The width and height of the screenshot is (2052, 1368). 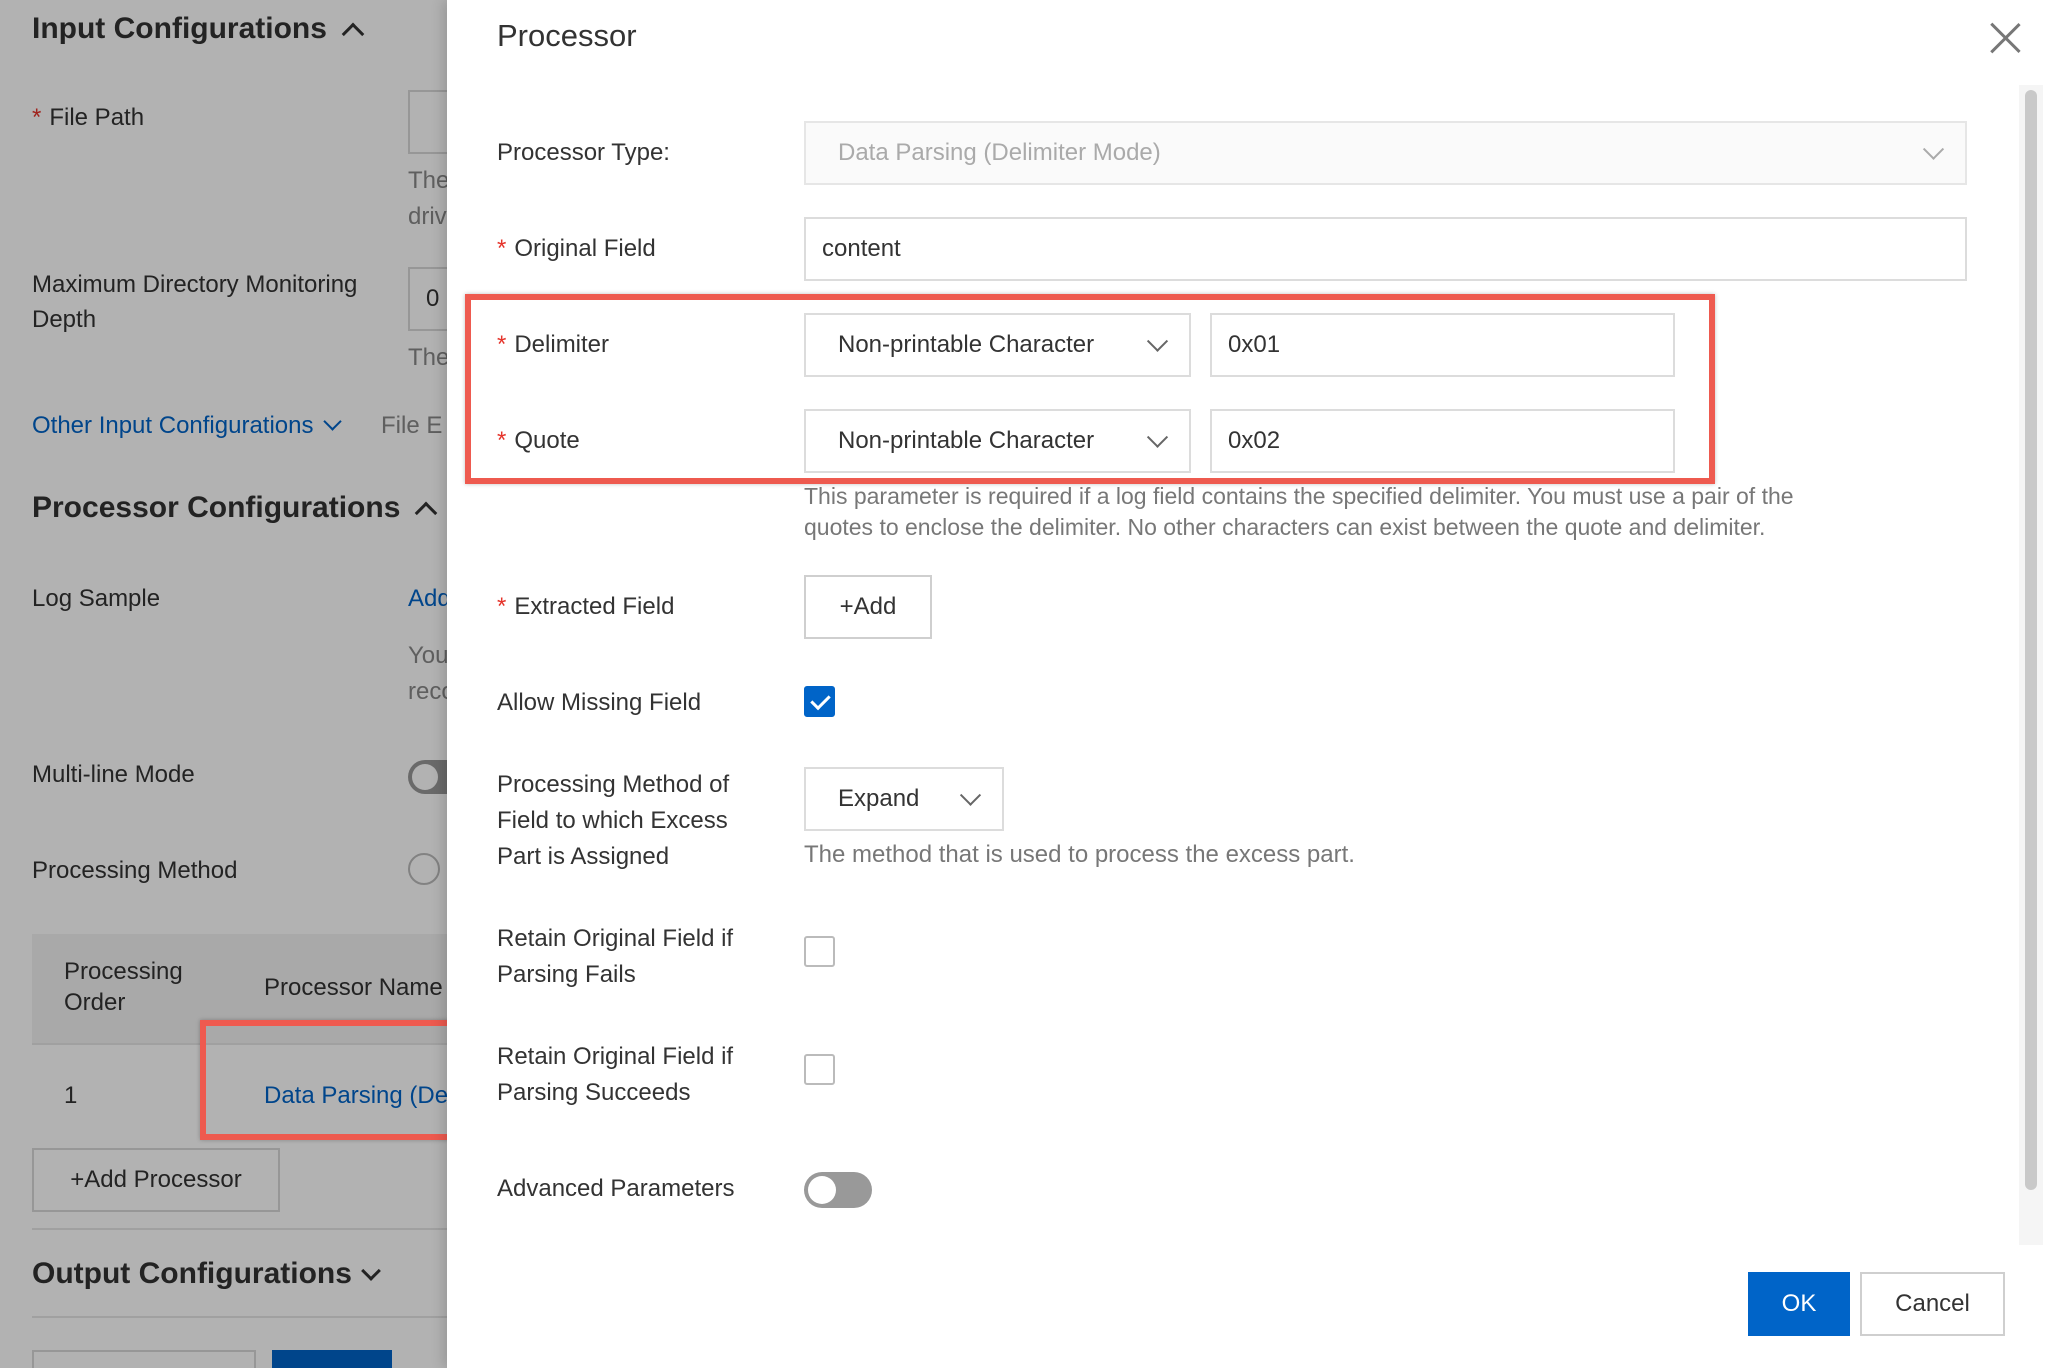 What do you see at coordinates (1932, 1304) in the screenshot?
I see `cancel-button: Cancel` at bounding box center [1932, 1304].